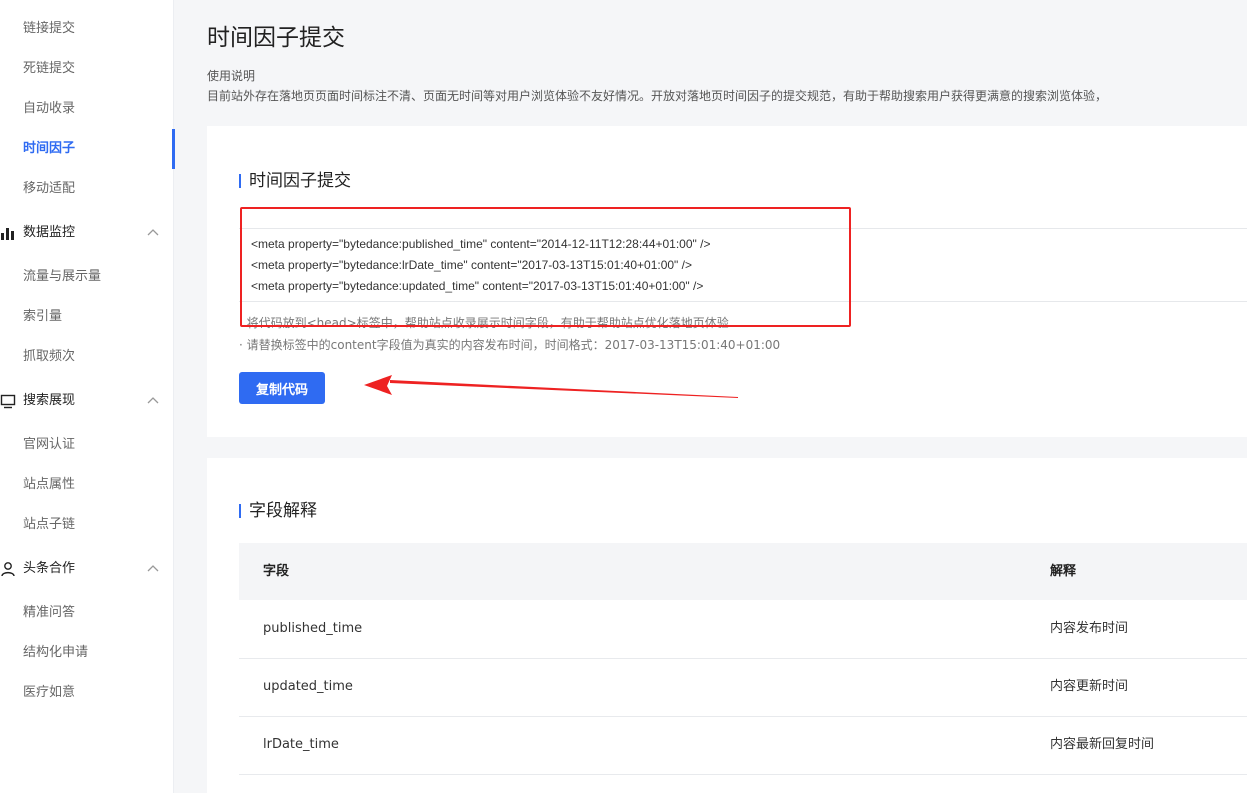 The image size is (1247, 793). I want to click on annotation-highlight-box, so click(545, 267).